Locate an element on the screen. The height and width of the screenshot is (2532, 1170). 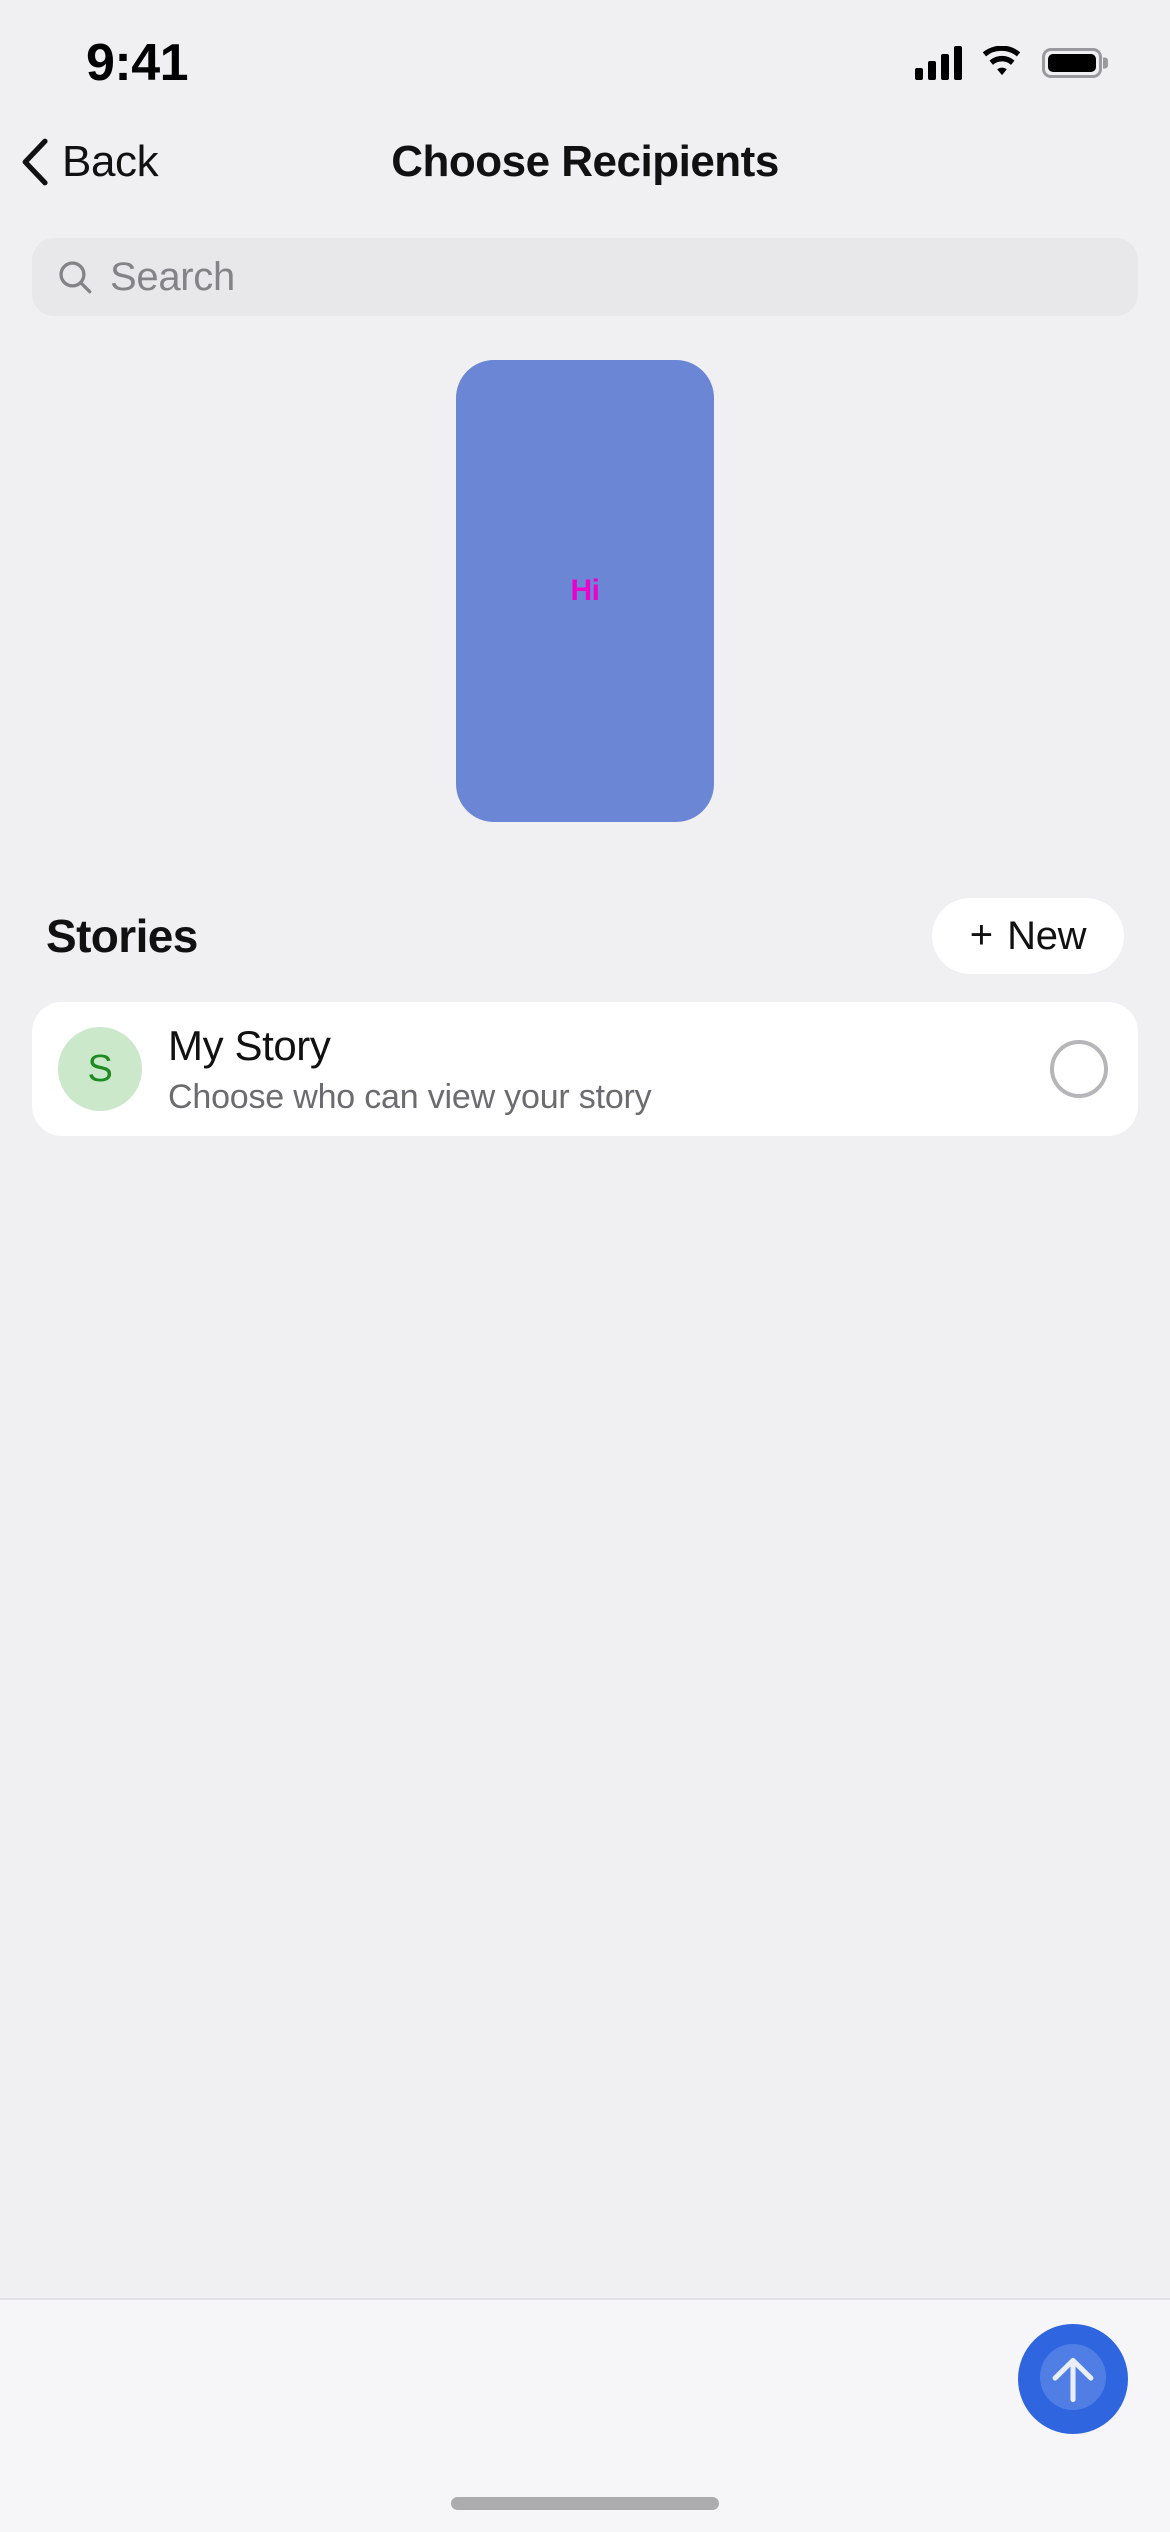
media-preview-text: Hi is located at coordinates (585, 590).